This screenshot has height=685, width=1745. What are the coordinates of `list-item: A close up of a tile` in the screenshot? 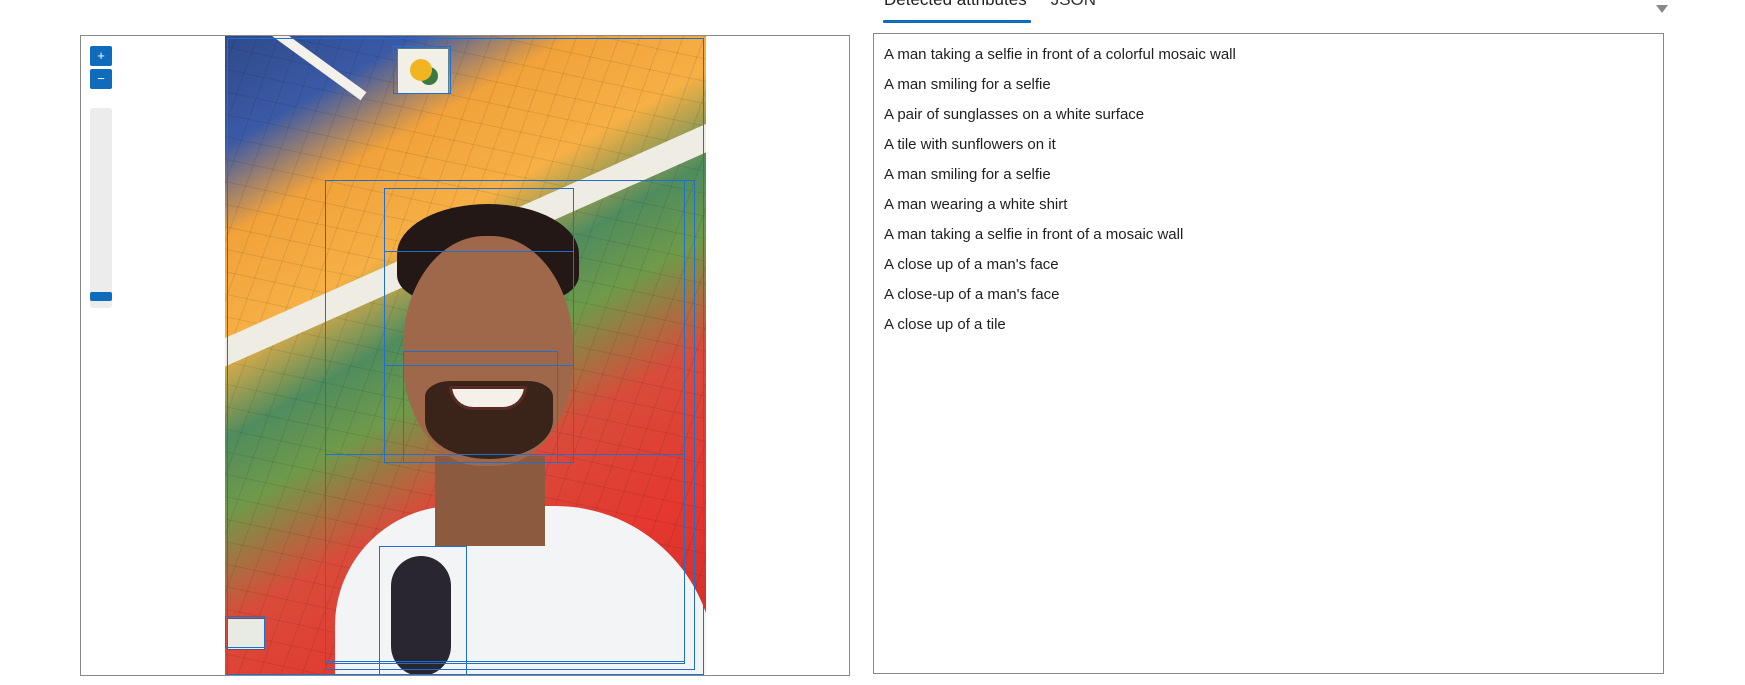 It's located at (1268, 325).